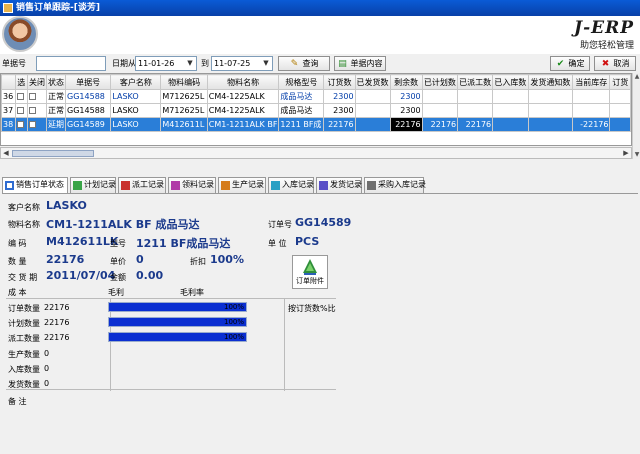 The height and width of the screenshot is (454, 640). I want to click on tab-purchase-stock-in-records: 采购入库记录, so click(395, 185).